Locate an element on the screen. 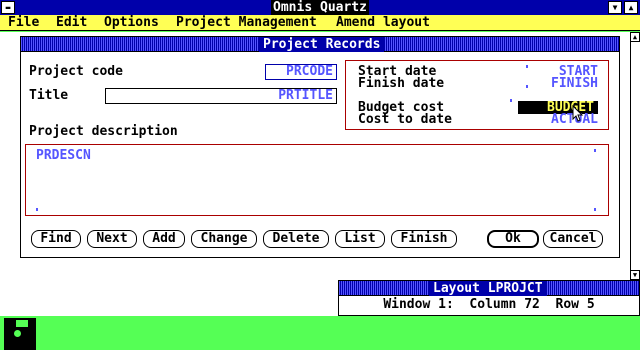 This screenshot has height=350, width=640. menu-project-management: Project Management is located at coordinates (246, 22).